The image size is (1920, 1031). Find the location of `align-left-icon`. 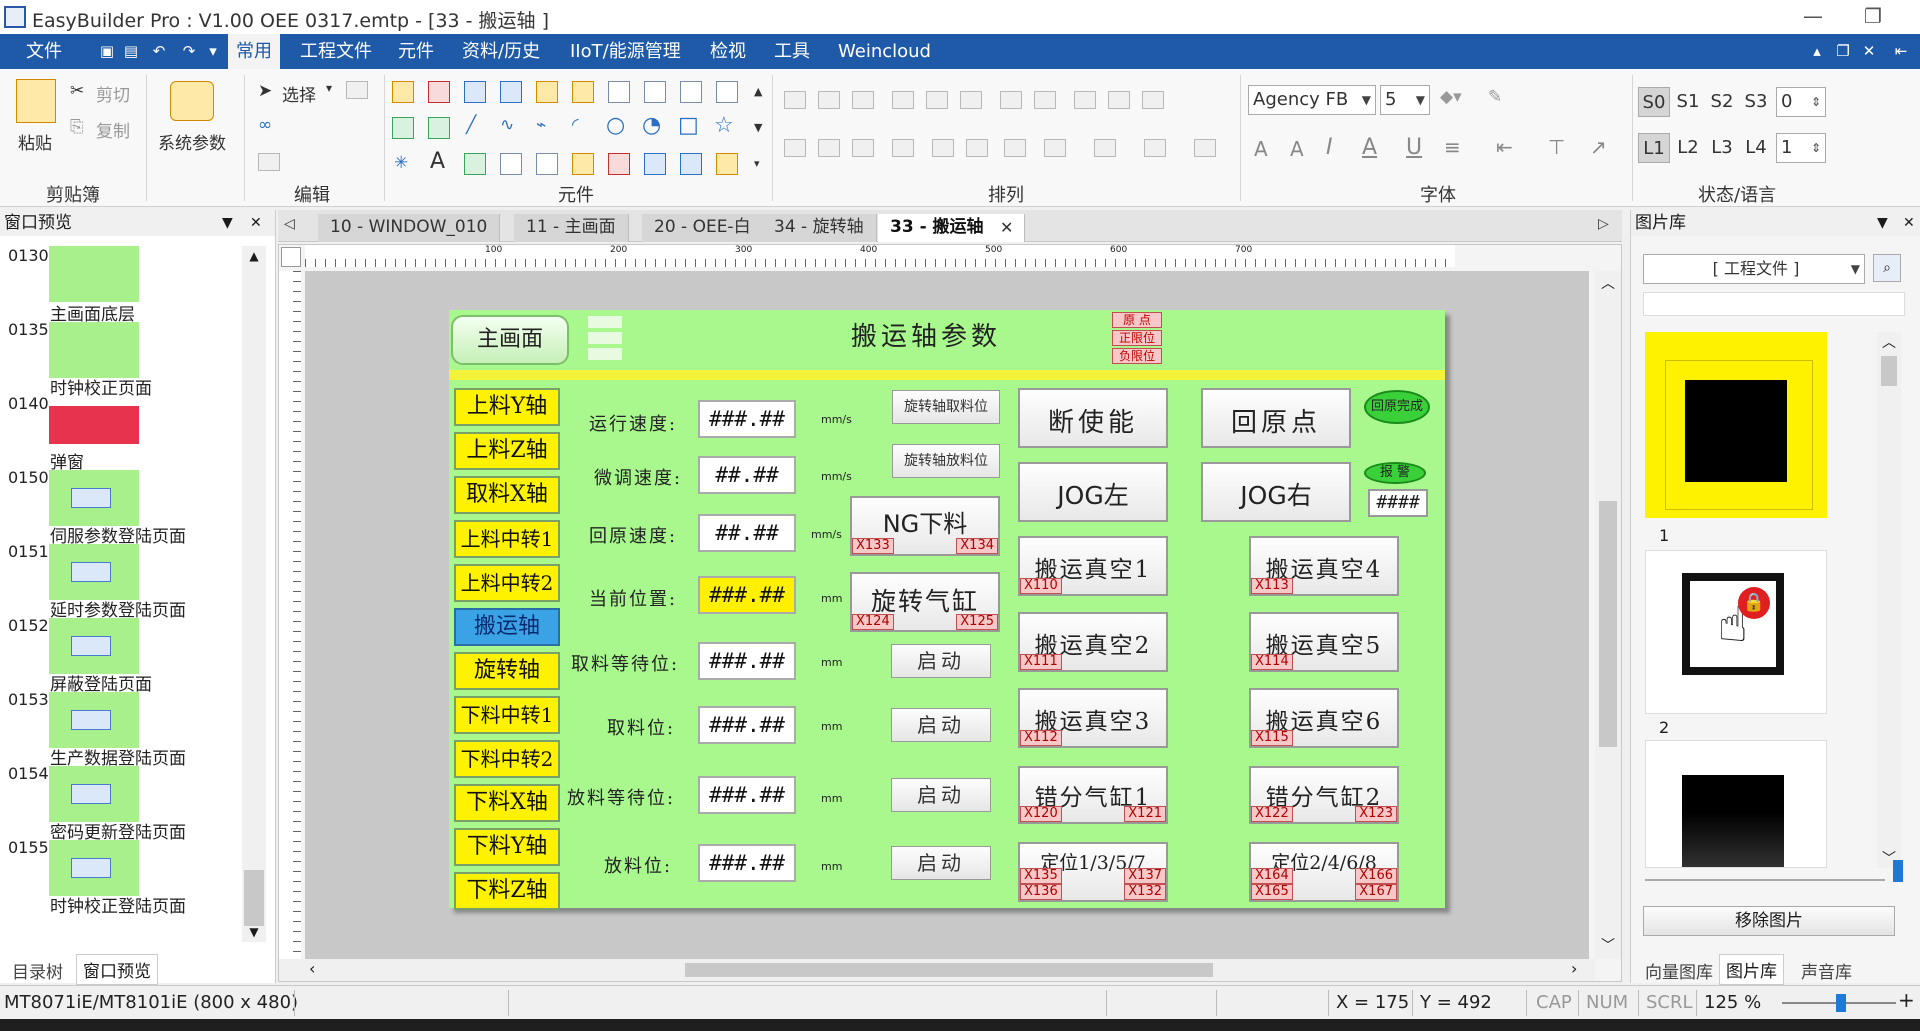

align-left-icon is located at coordinates (795, 100).